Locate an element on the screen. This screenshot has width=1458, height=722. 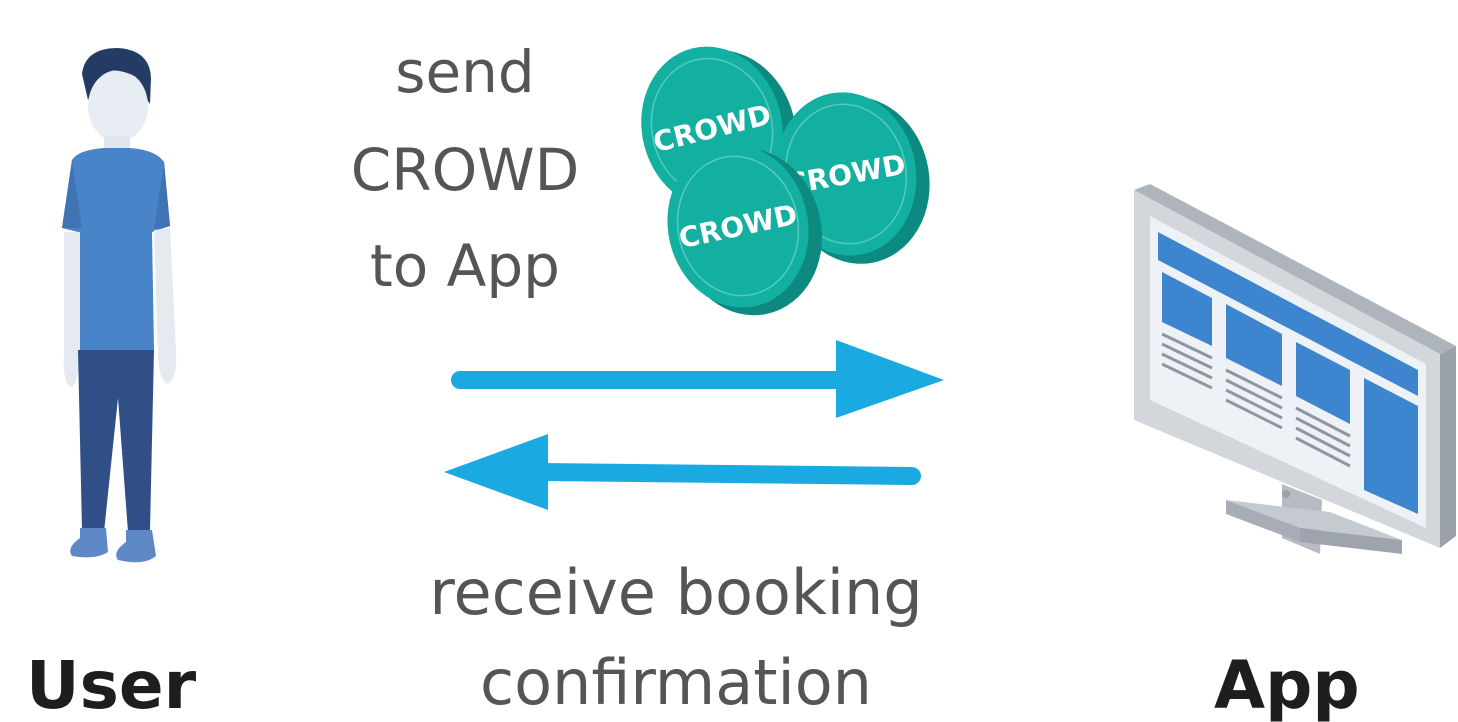
arrow-left-icon is located at coordinates (682, 472).